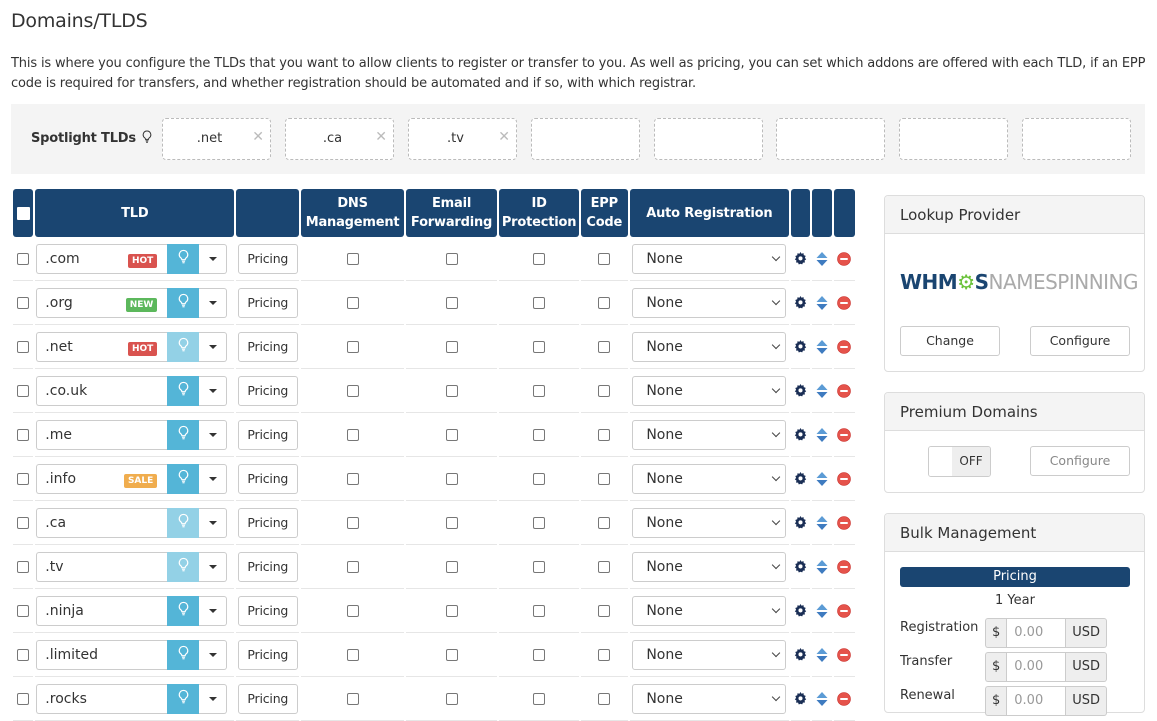 Image resolution: width=1157 pixels, height=721 pixels. I want to click on tld-name-input: .ninja, so click(102, 610).